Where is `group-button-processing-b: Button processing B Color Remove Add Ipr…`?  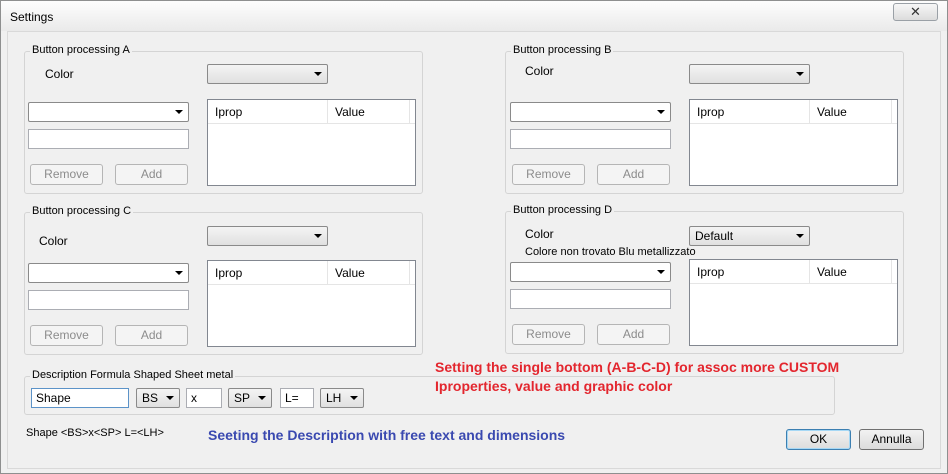 group-button-processing-b: Button processing B Color Remove Add Ipr… is located at coordinates (704, 119).